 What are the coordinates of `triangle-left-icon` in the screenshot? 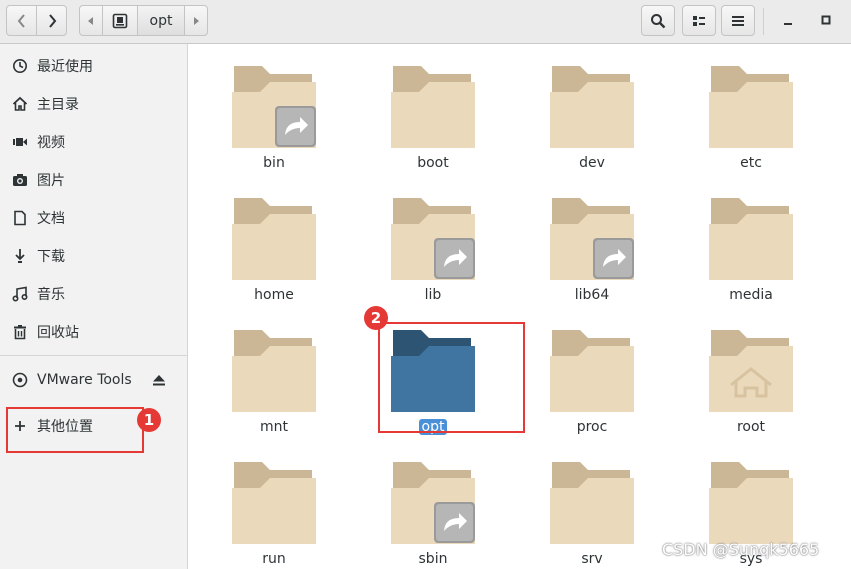 It's located at (90, 20).